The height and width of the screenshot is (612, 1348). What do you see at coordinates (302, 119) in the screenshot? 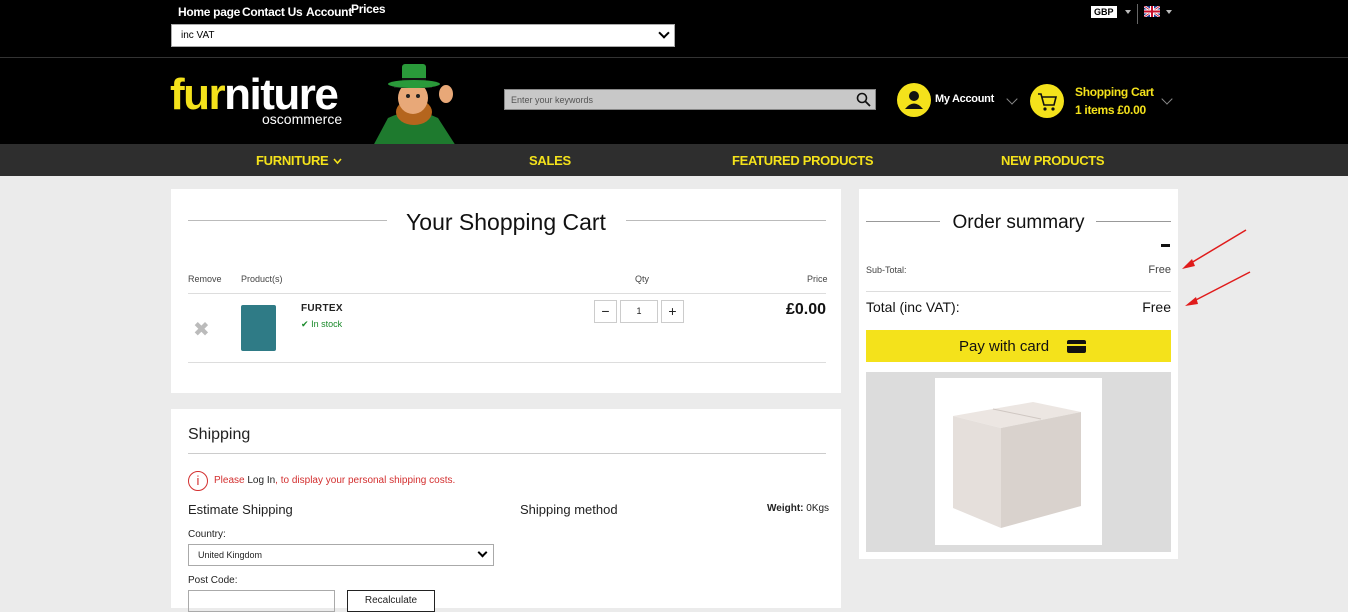
I see `logo-subtitle: oscommerce` at bounding box center [302, 119].